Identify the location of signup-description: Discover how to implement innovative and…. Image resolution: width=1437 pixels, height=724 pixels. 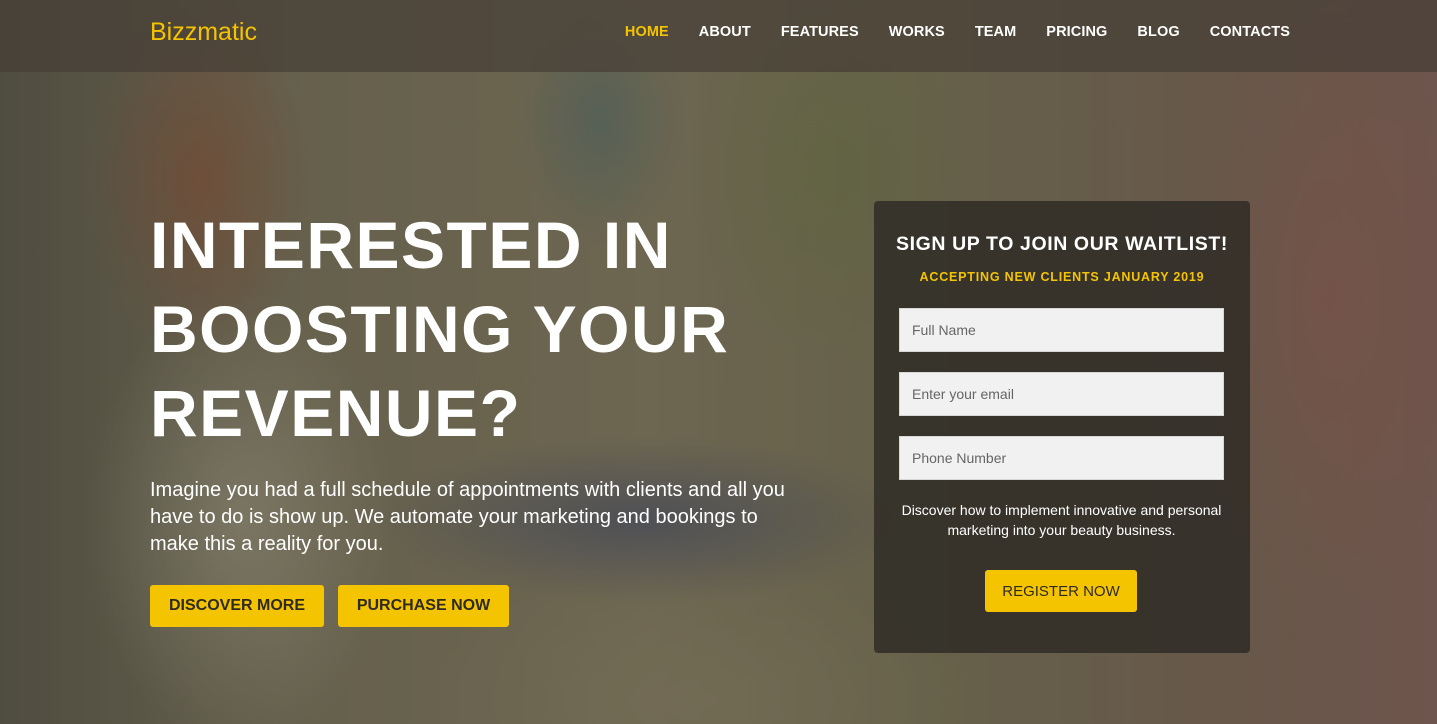
(1061, 520).